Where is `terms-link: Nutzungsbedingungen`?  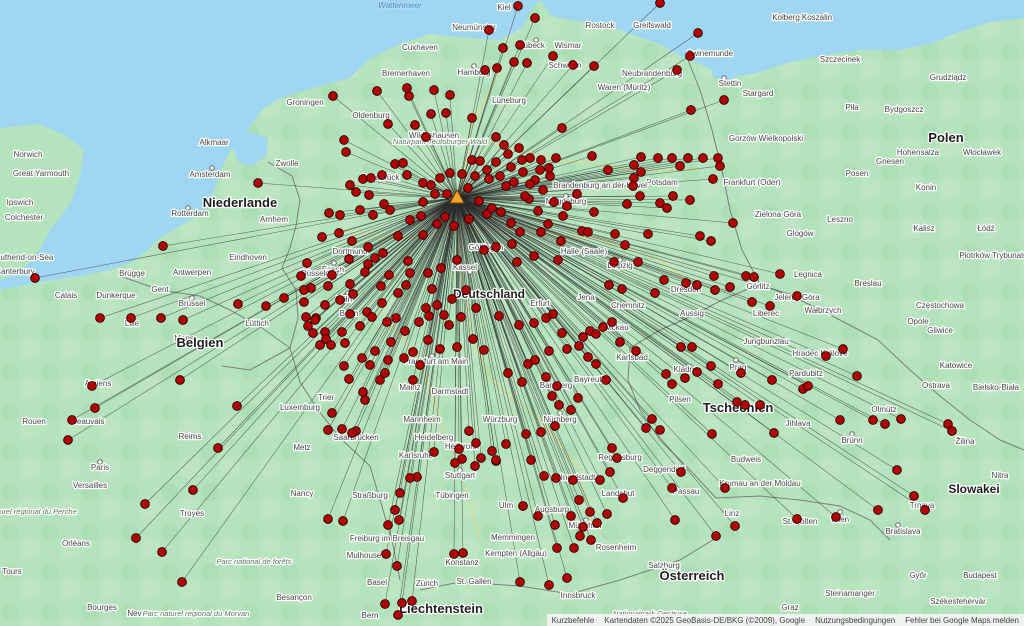 terms-link: Nutzungsbedingungen is located at coordinates (855, 620).